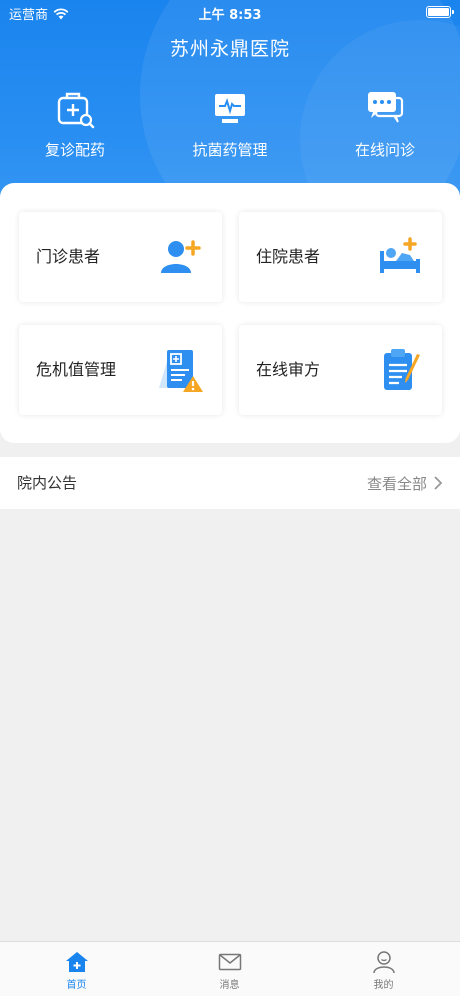 This screenshot has width=460, height=996. What do you see at coordinates (68, 256) in the screenshot?
I see `card-label: 门诊患者` at bounding box center [68, 256].